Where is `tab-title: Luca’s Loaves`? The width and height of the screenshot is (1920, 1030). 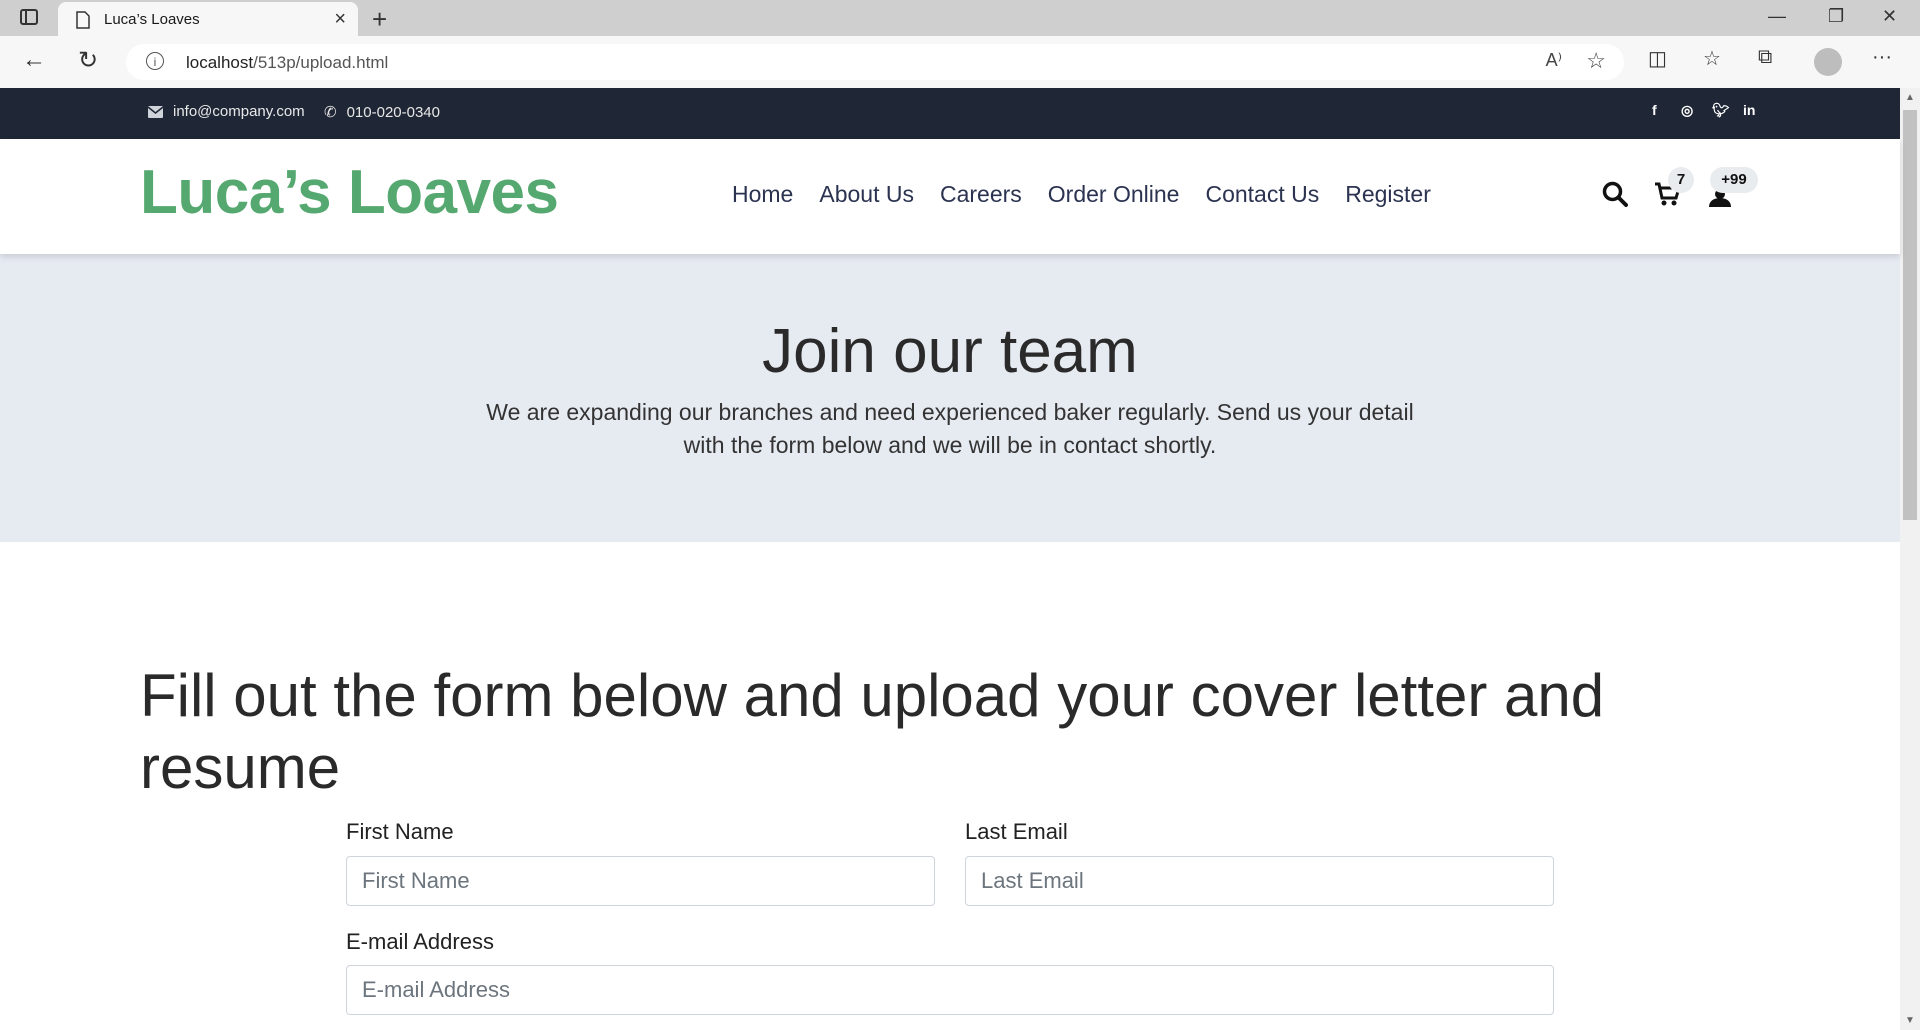 tab-title: Luca’s Loaves is located at coordinates (152, 19).